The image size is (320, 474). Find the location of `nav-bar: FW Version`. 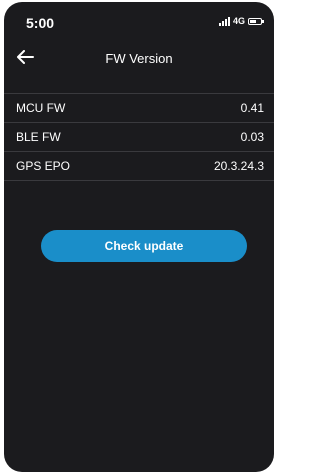

nav-bar: FW Version is located at coordinates (139, 58).